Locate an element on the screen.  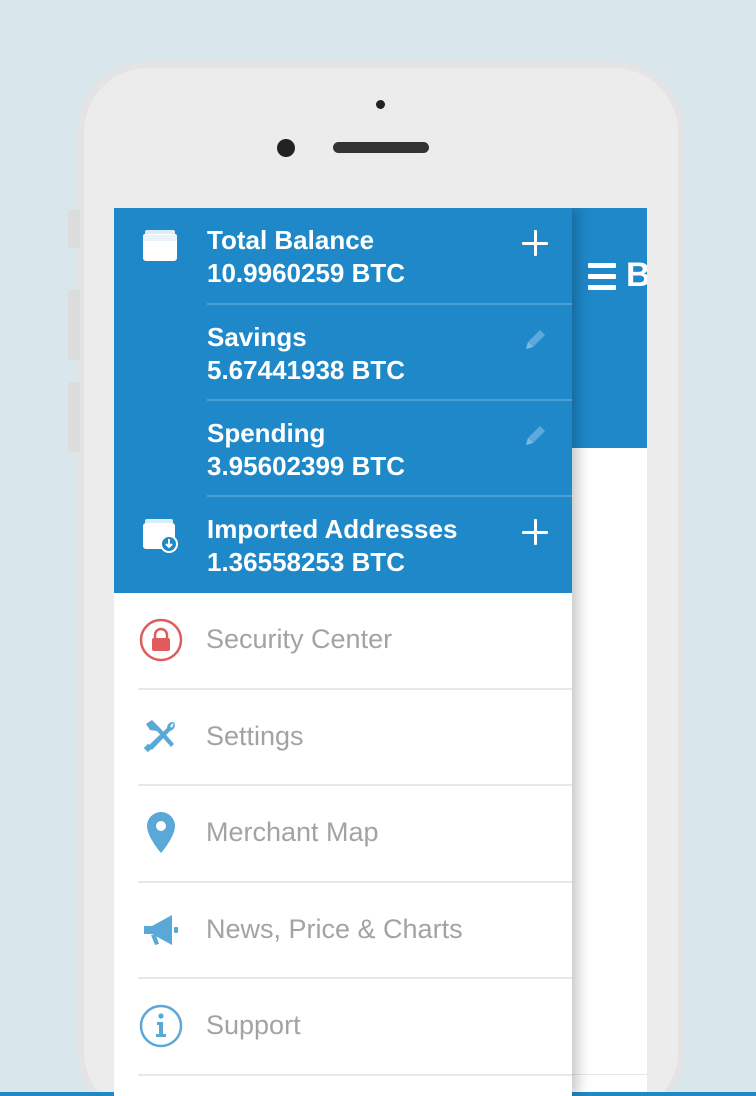
menu-label: Settings is located at coordinates (255, 735).